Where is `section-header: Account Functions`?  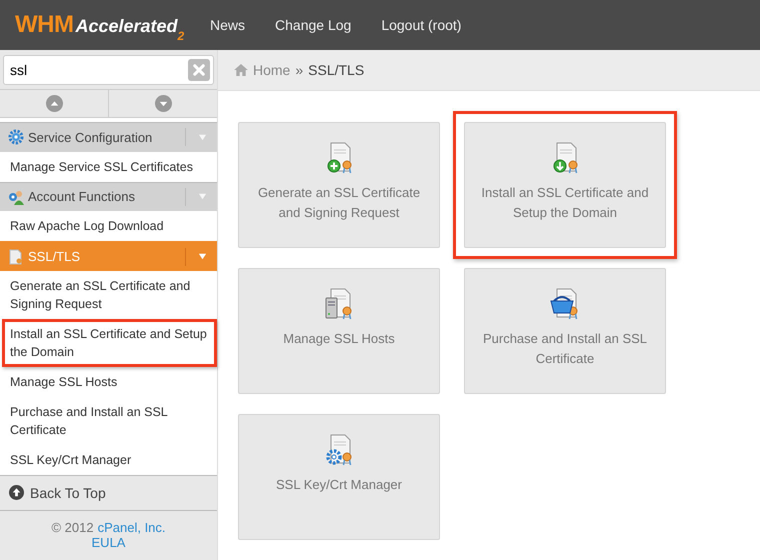 section-header: Account Functions is located at coordinates (108, 197).